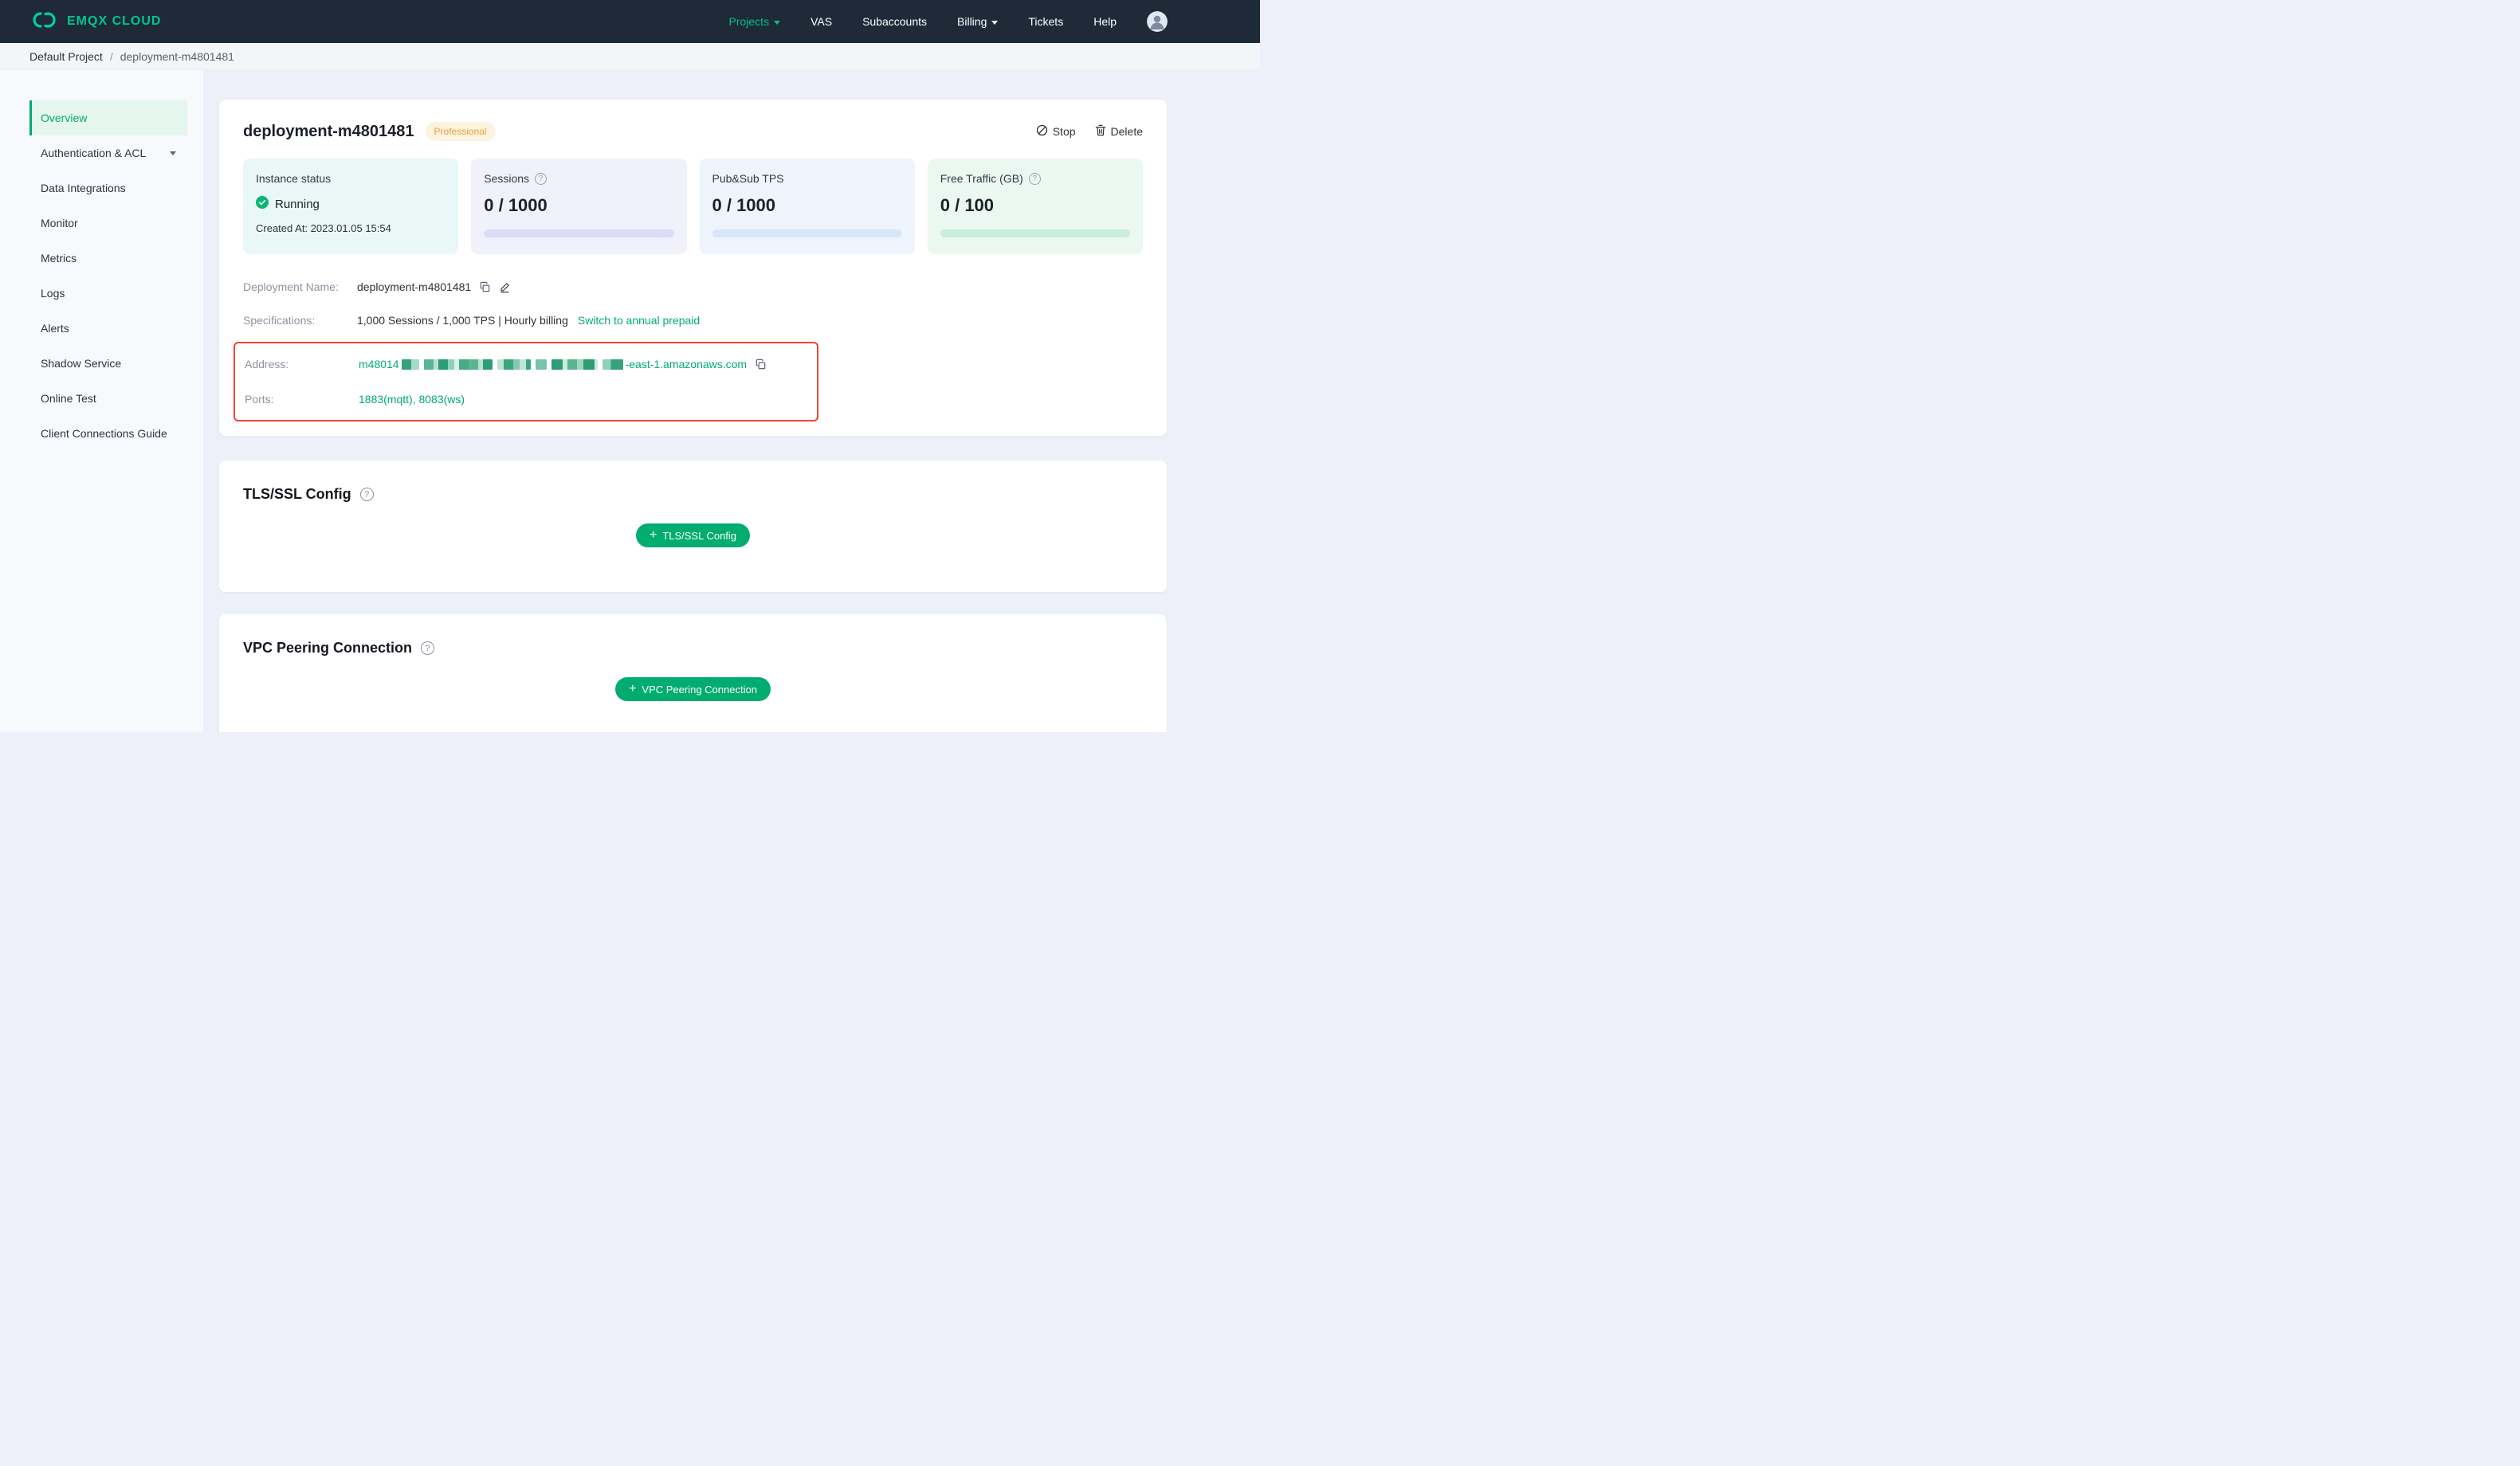 The width and height of the screenshot is (2520, 1466). What do you see at coordinates (108, 398) in the screenshot?
I see `sidebar-item-online-test: Online Test` at bounding box center [108, 398].